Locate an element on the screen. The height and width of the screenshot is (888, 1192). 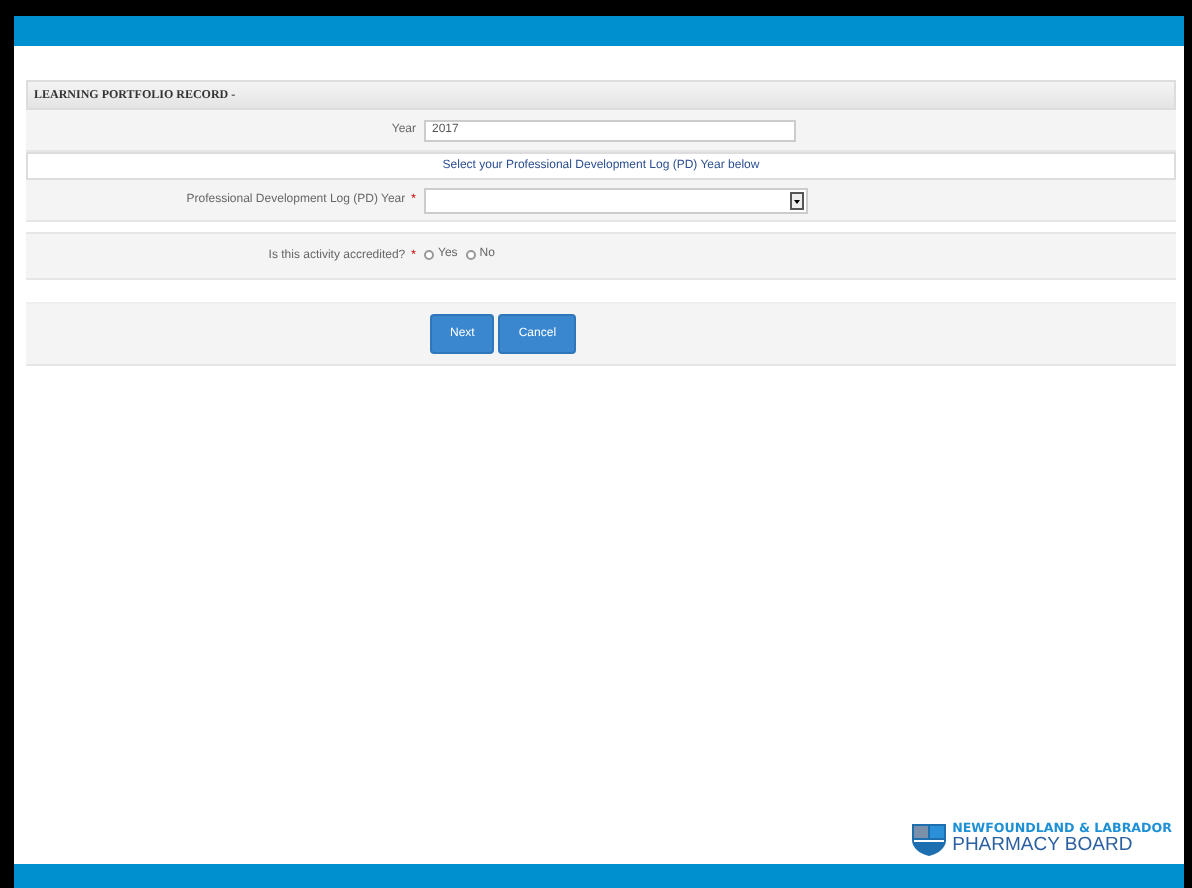
dropdown-field is located at coordinates (616, 200).